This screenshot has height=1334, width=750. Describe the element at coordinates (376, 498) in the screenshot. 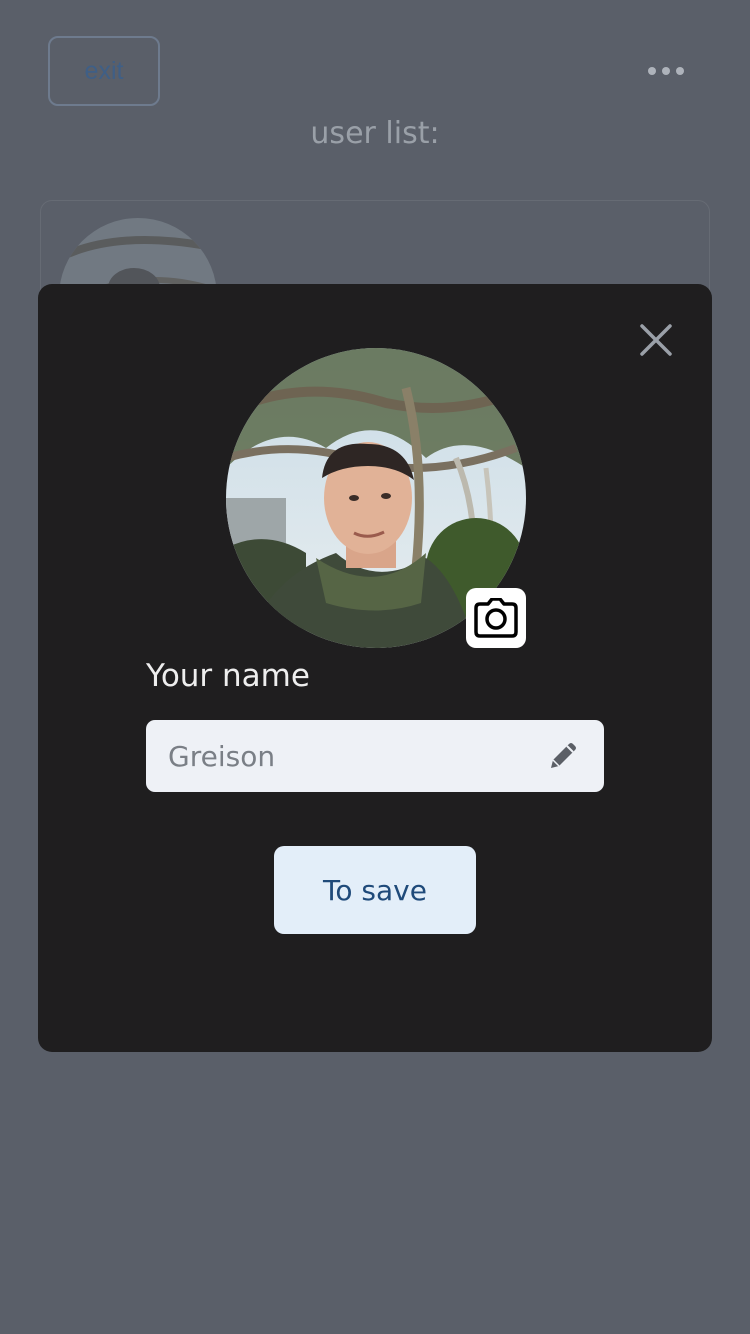

I see `profile-photo` at that location.